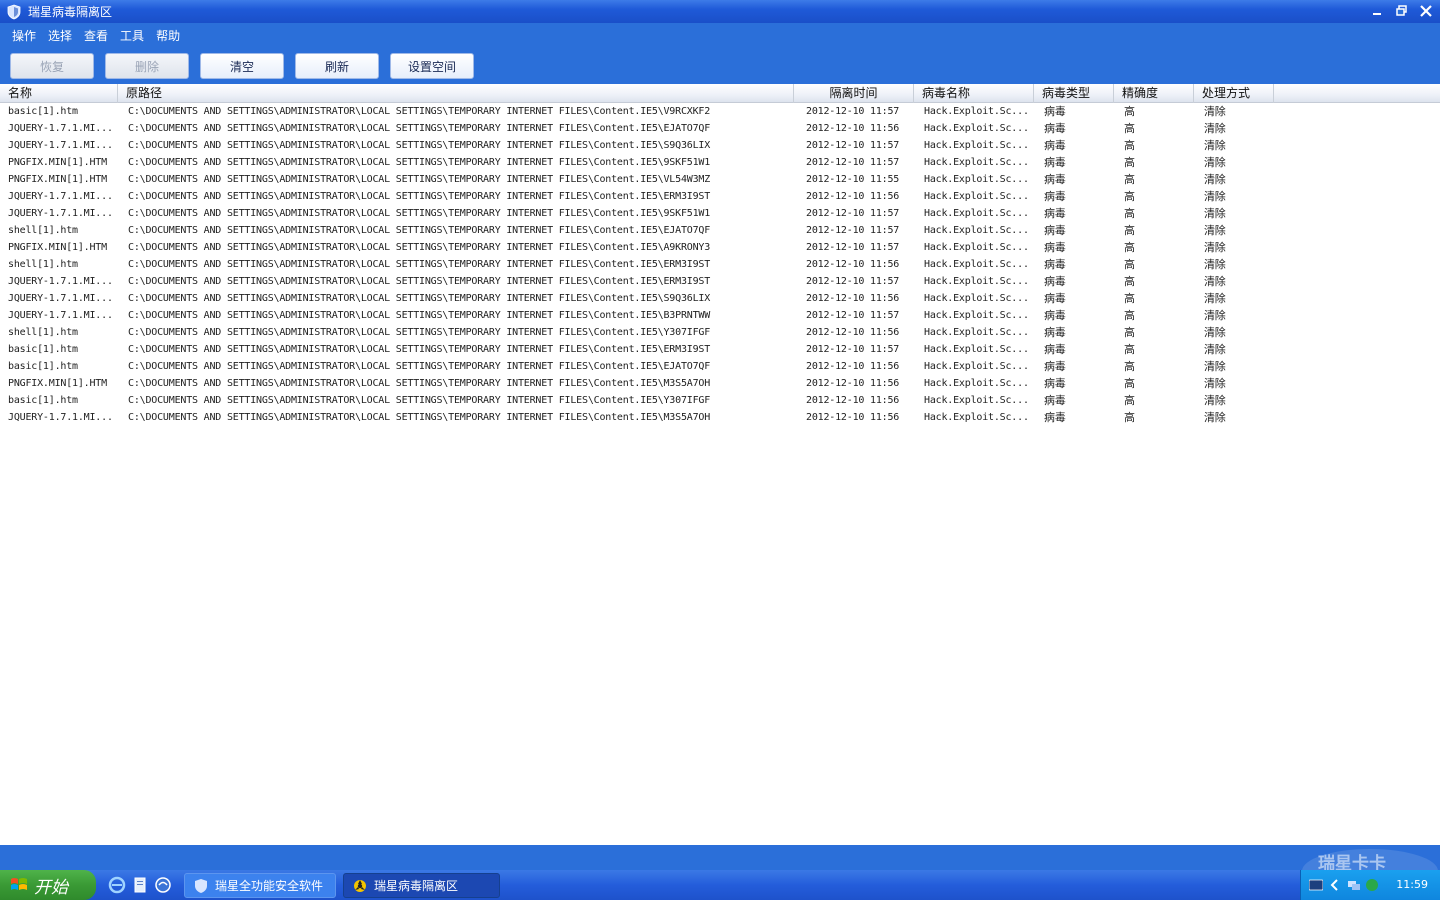 Image resolution: width=1440 pixels, height=900 pixels. What do you see at coordinates (201, 885) in the screenshot?
I see `rising-shield-icon` at bounding box center [201, 885].